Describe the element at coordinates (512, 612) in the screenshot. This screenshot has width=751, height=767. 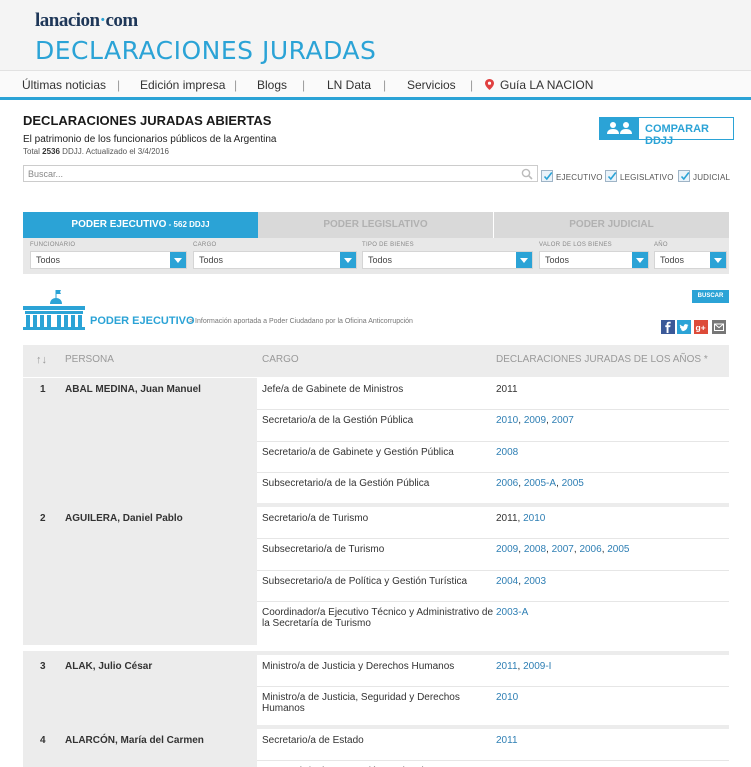
I see `year-link: 2003-A` at that location.